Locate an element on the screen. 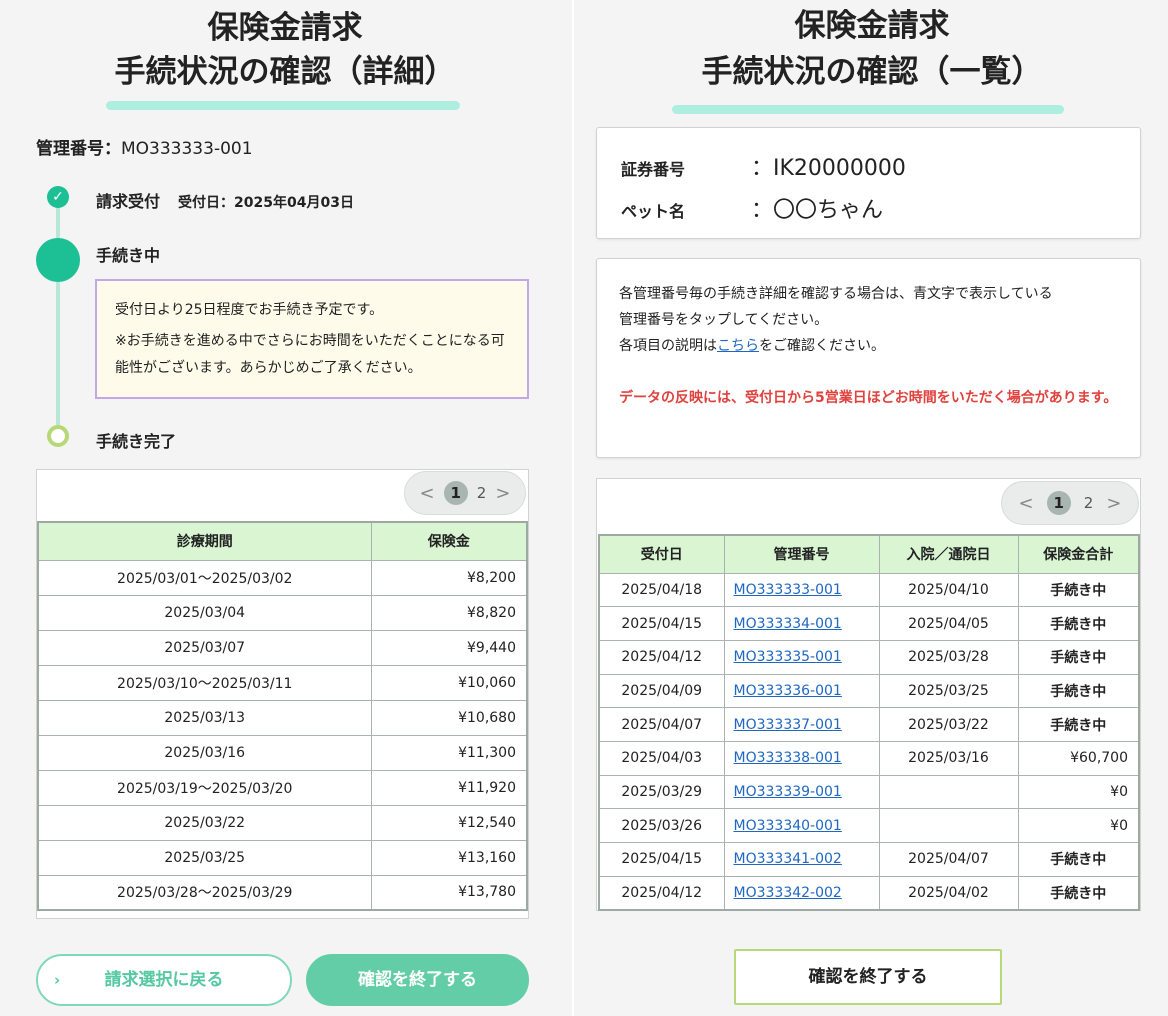 The width and height of the screenshot is (1168, 1016). received-date-cell: 2025/03/26 is located at coordinates (661, 825).